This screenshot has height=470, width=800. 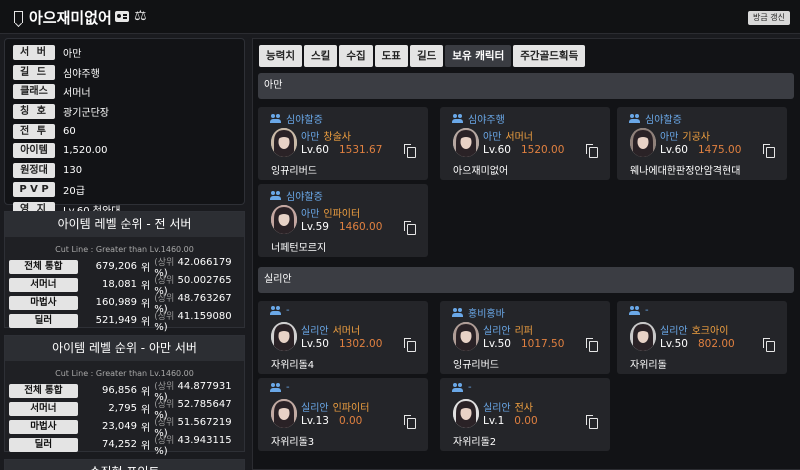 I want to click on id-card-icon, so click(x=122, y=16).